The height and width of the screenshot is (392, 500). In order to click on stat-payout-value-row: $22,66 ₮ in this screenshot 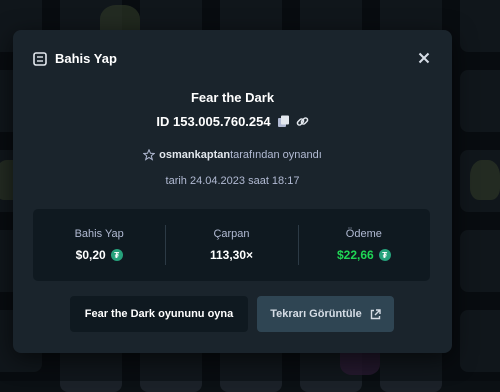, I will do `click(364, 255)`.